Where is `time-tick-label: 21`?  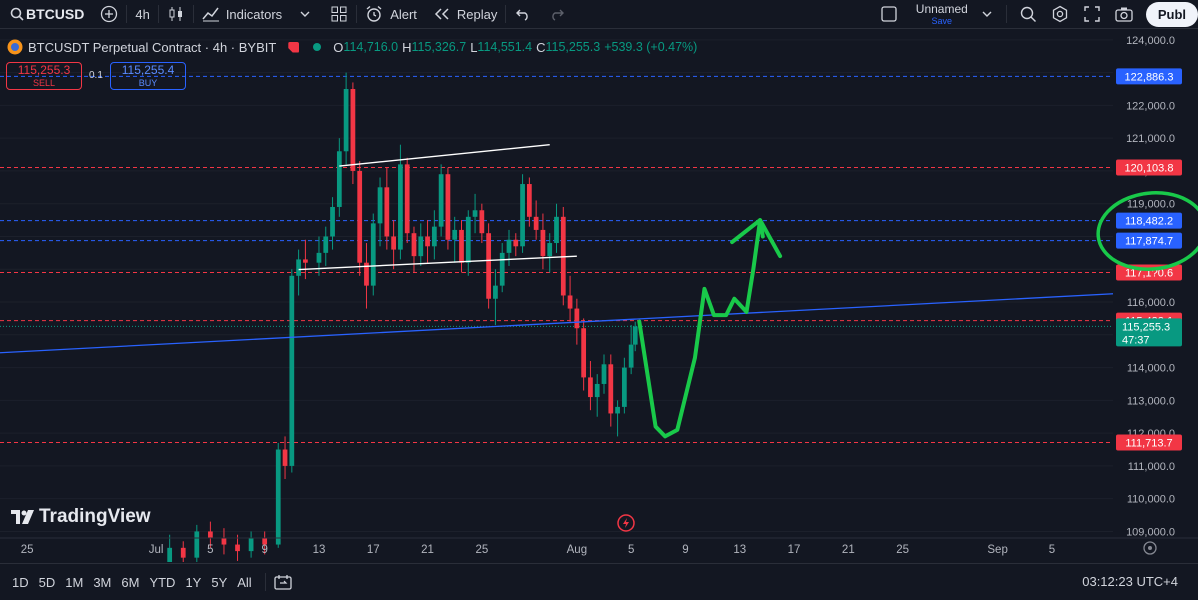 time-tick-label: 21 is located at coordinates (848, 550).